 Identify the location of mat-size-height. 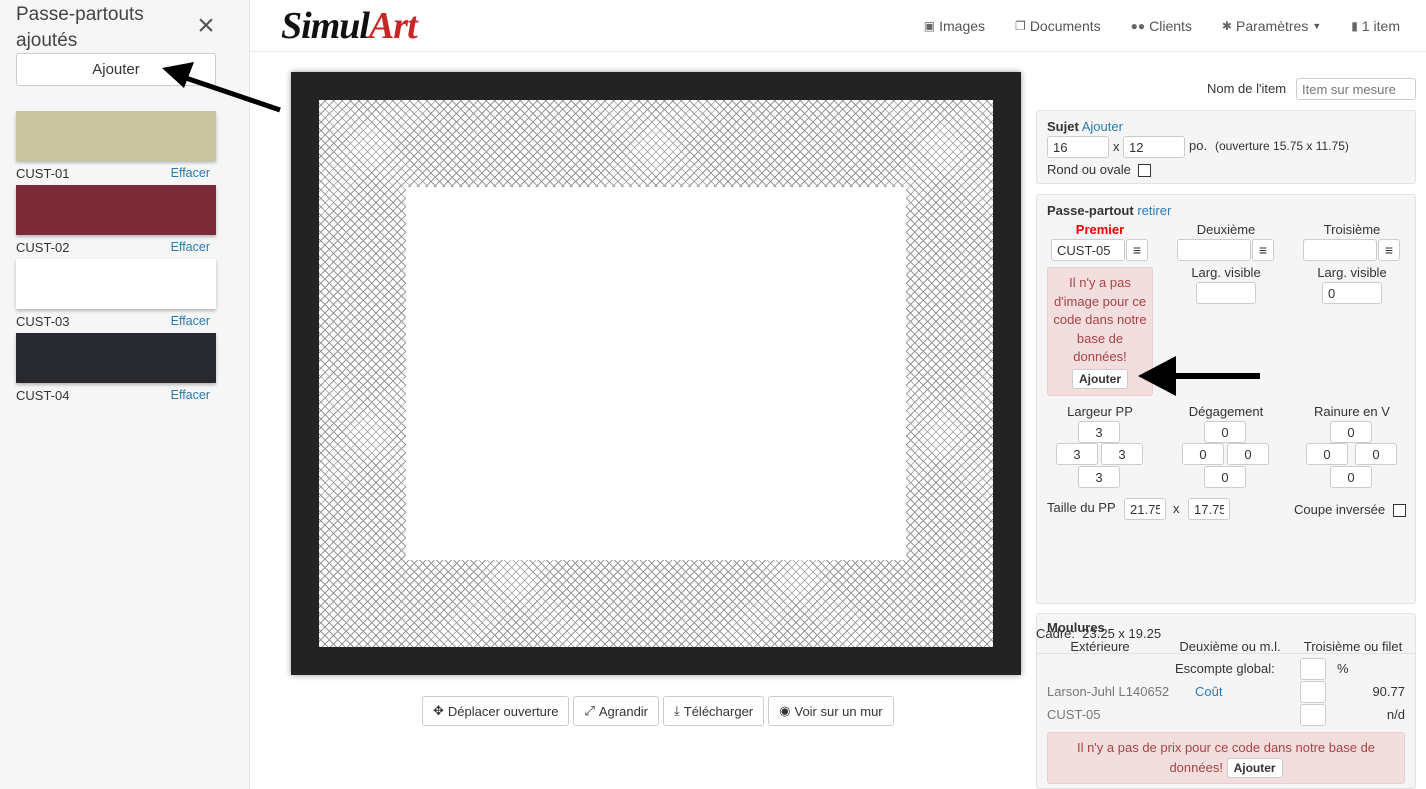
(1209, 509).